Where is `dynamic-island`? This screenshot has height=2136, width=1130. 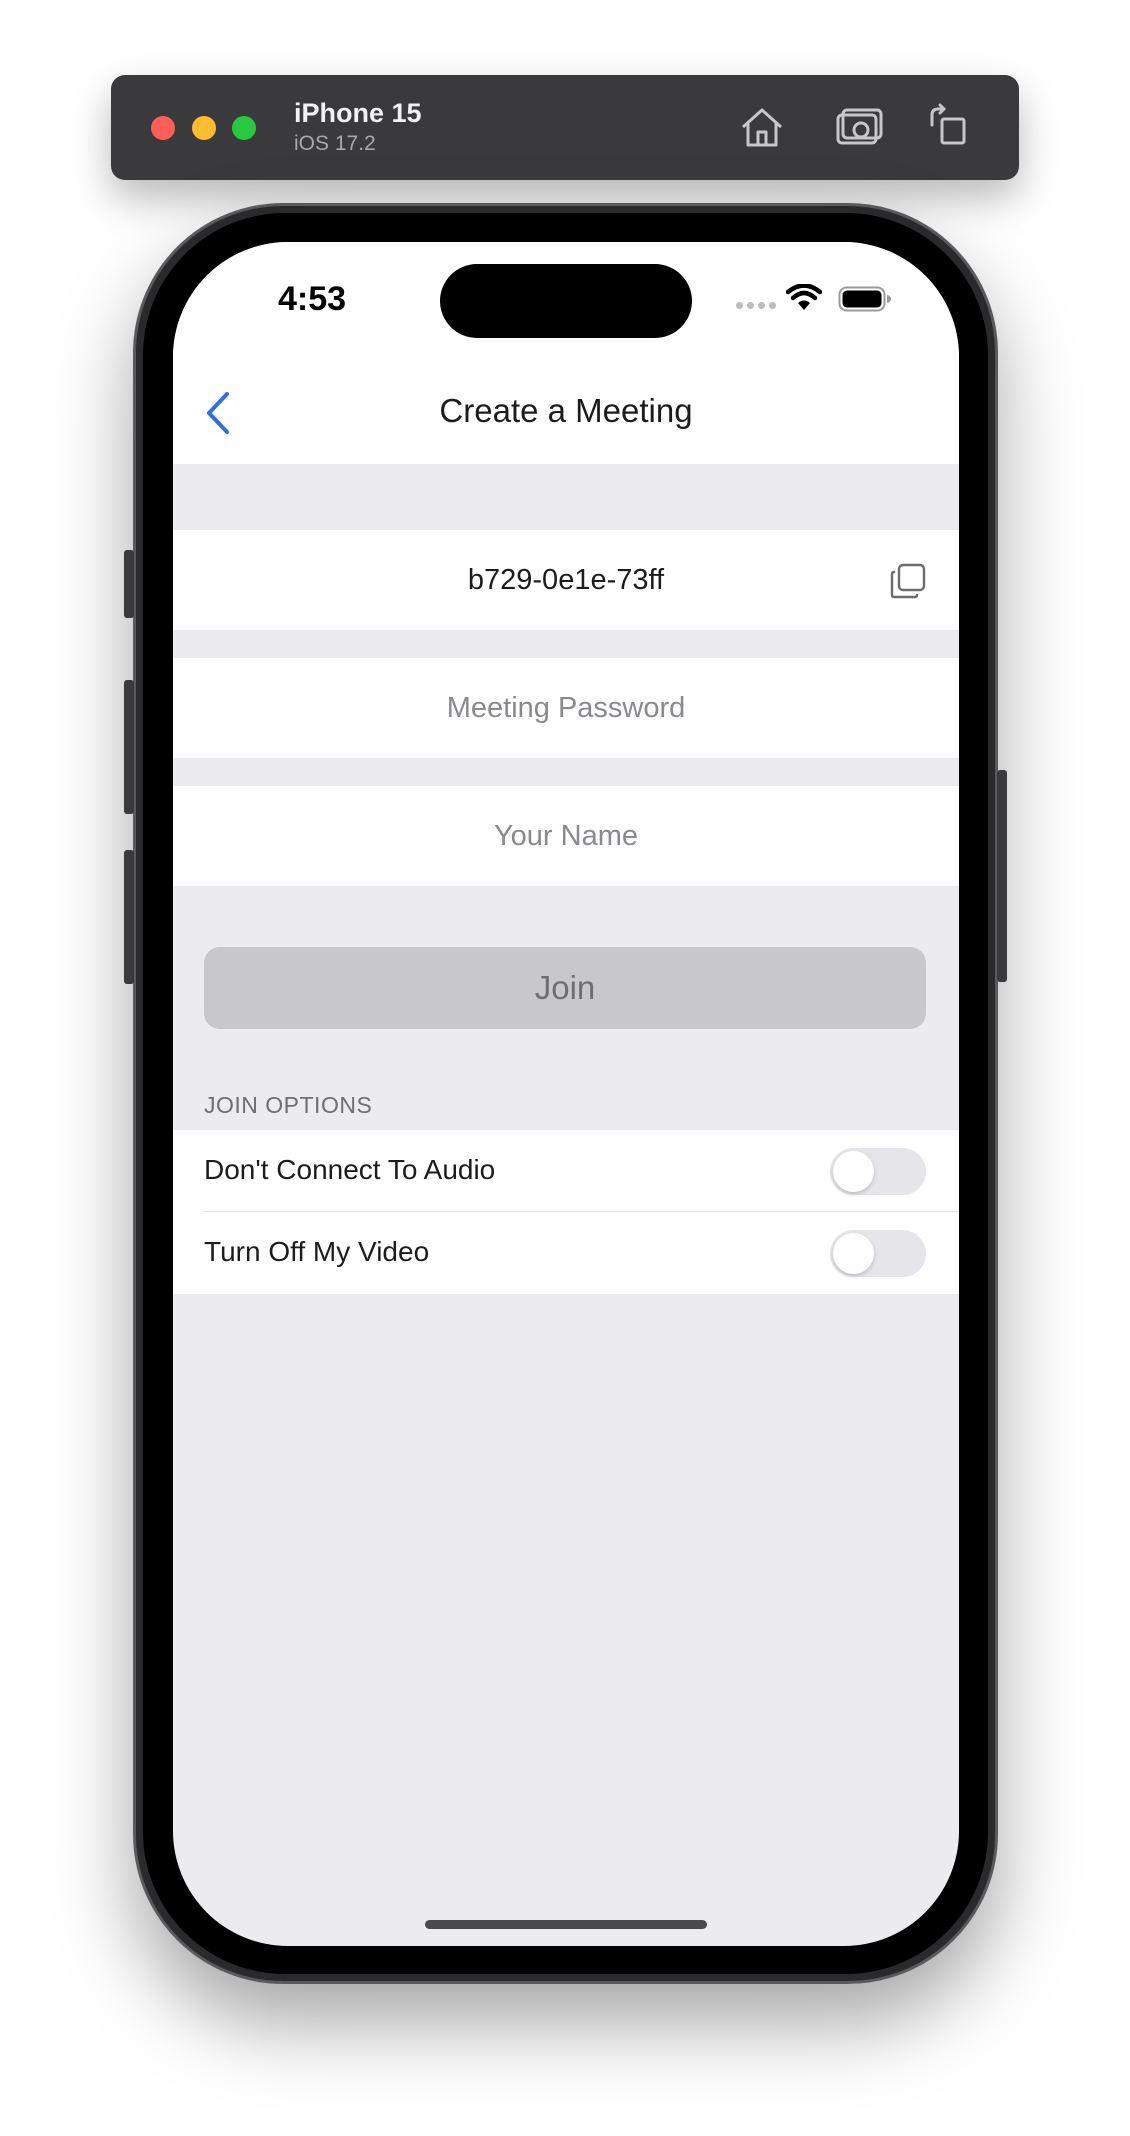 dynamic-island is located at coordinates (566, 301).